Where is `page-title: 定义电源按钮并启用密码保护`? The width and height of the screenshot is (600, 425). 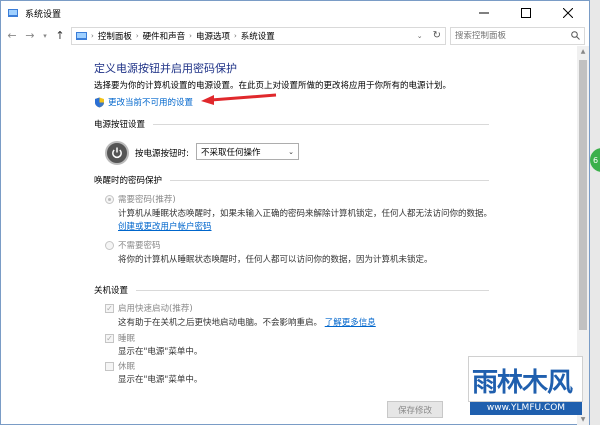
page-title: 定义电源按钮并启用密码保护 is located at coordinates (165, 68).